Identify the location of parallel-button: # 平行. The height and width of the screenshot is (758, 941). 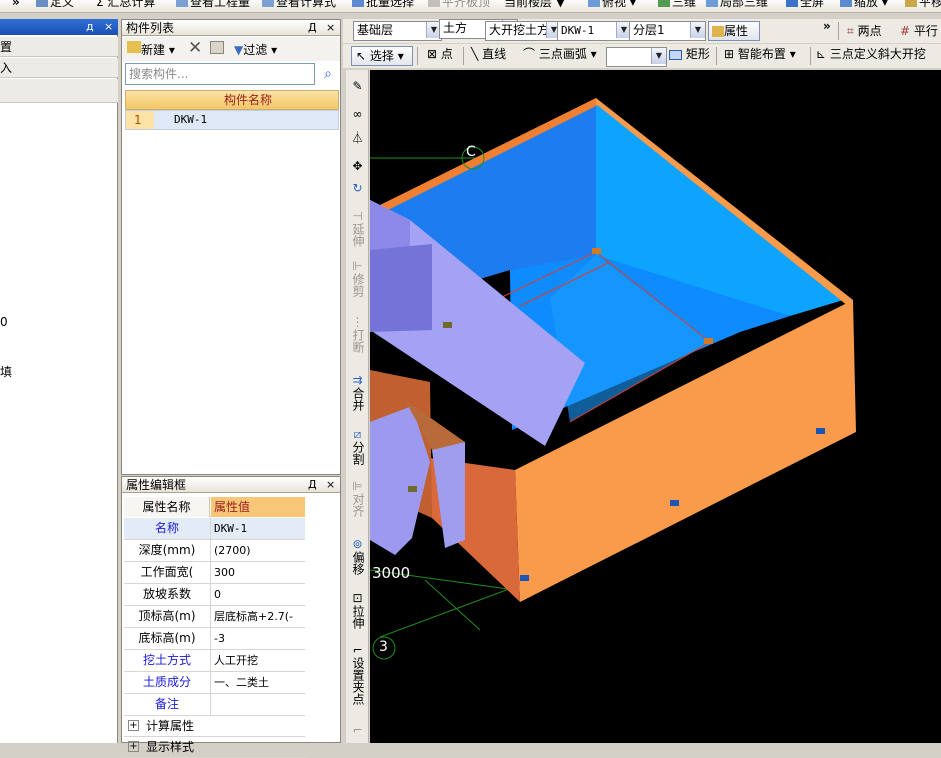
(919, 30).